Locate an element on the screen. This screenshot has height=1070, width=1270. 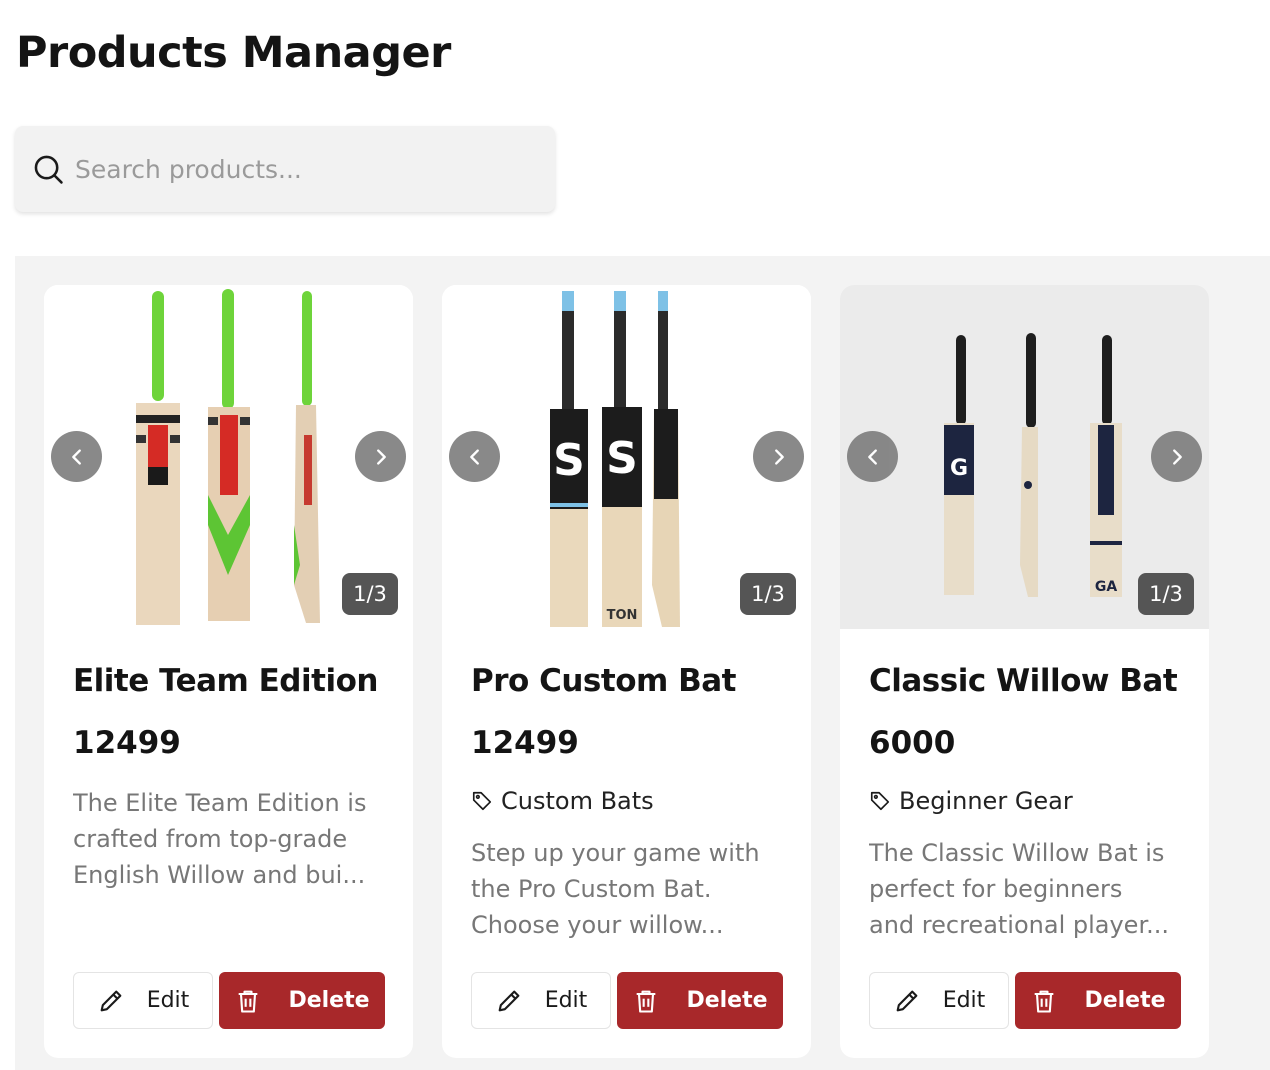
description-line: Step up your game with is located at coordinates (615, 853).